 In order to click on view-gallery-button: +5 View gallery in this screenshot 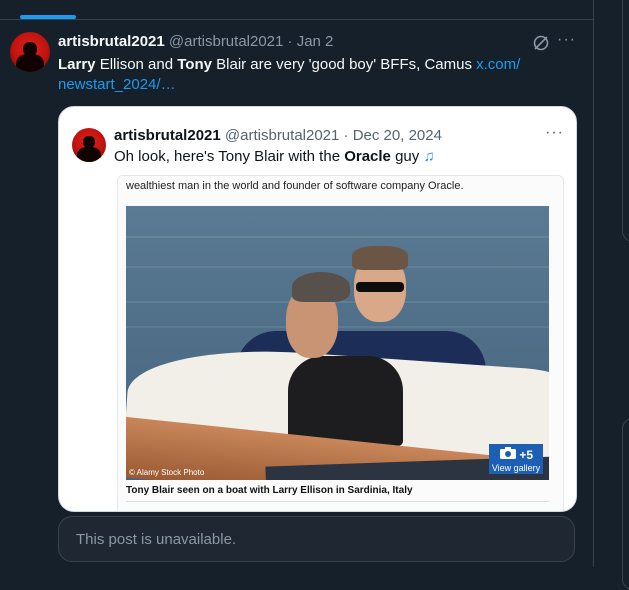, I will do `click(516, 459)`.